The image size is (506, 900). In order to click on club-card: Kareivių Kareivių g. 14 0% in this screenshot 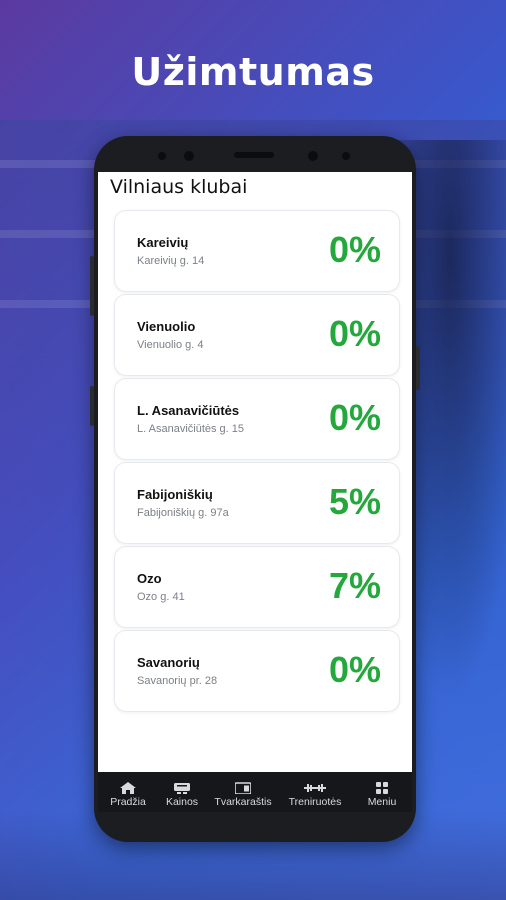, I will do `click(257, 251)`.